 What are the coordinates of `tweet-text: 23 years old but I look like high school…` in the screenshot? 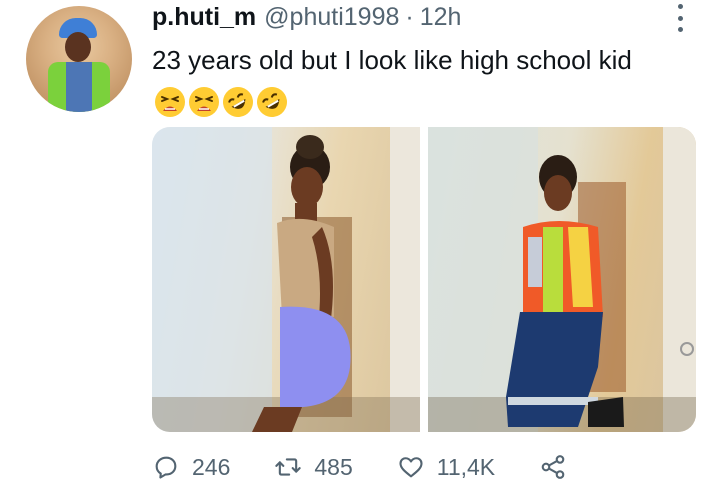 It's located at (422, 80).